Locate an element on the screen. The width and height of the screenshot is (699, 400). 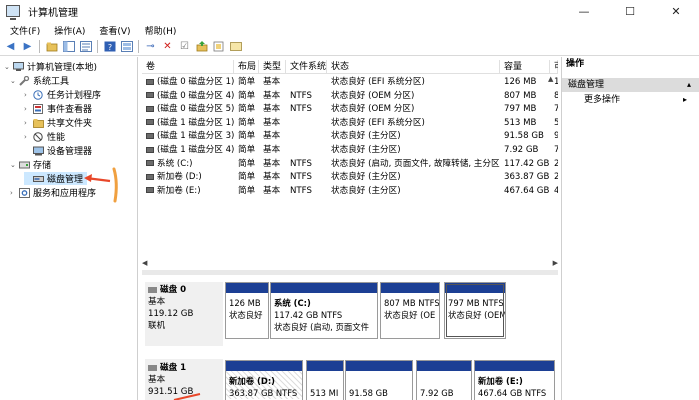
partition-disk1-primary-3: 91.58 GB is located at coordinates (379, 380).